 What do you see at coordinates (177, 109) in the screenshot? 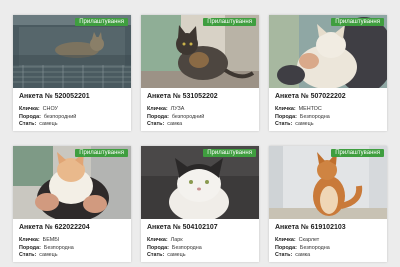
I see `name-value: ЛУЗА` at bounding box center [177, 109].